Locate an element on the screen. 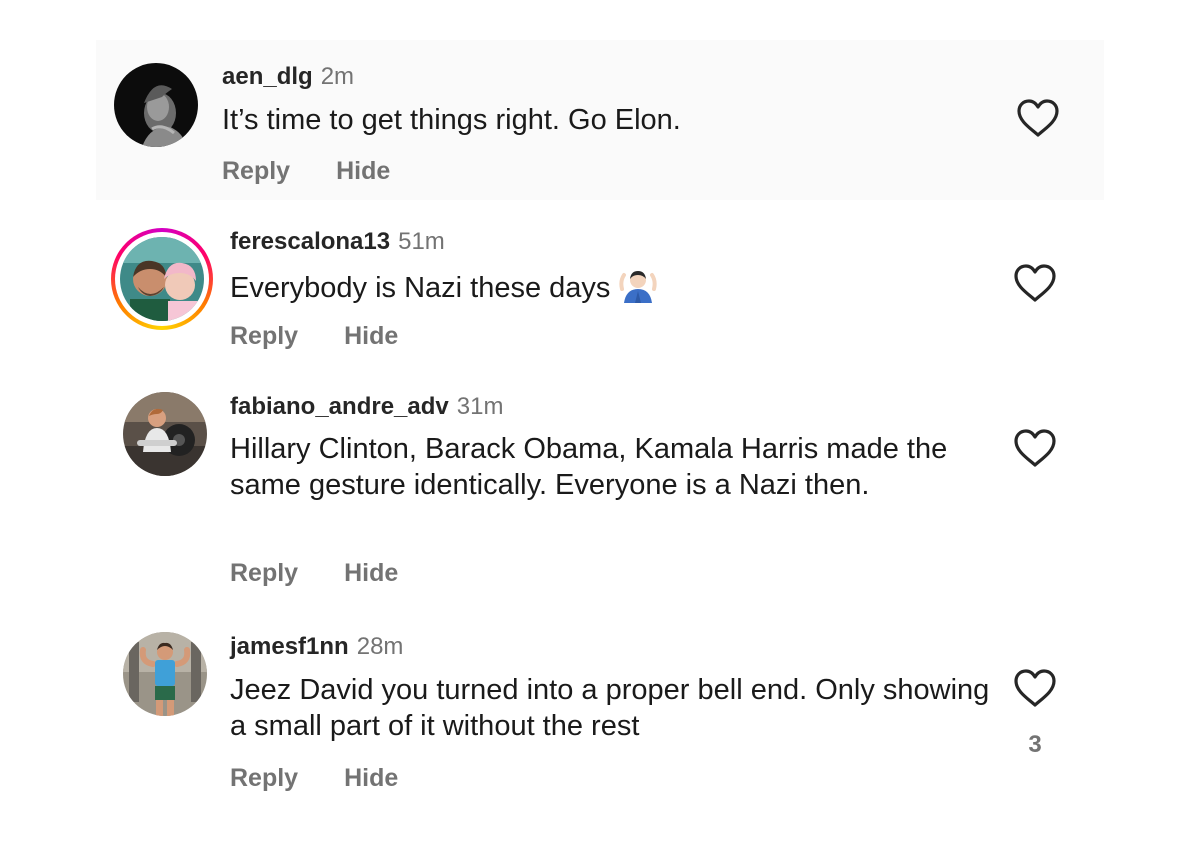  gym-photo-avatar-image is located at coordinates (165, 434).